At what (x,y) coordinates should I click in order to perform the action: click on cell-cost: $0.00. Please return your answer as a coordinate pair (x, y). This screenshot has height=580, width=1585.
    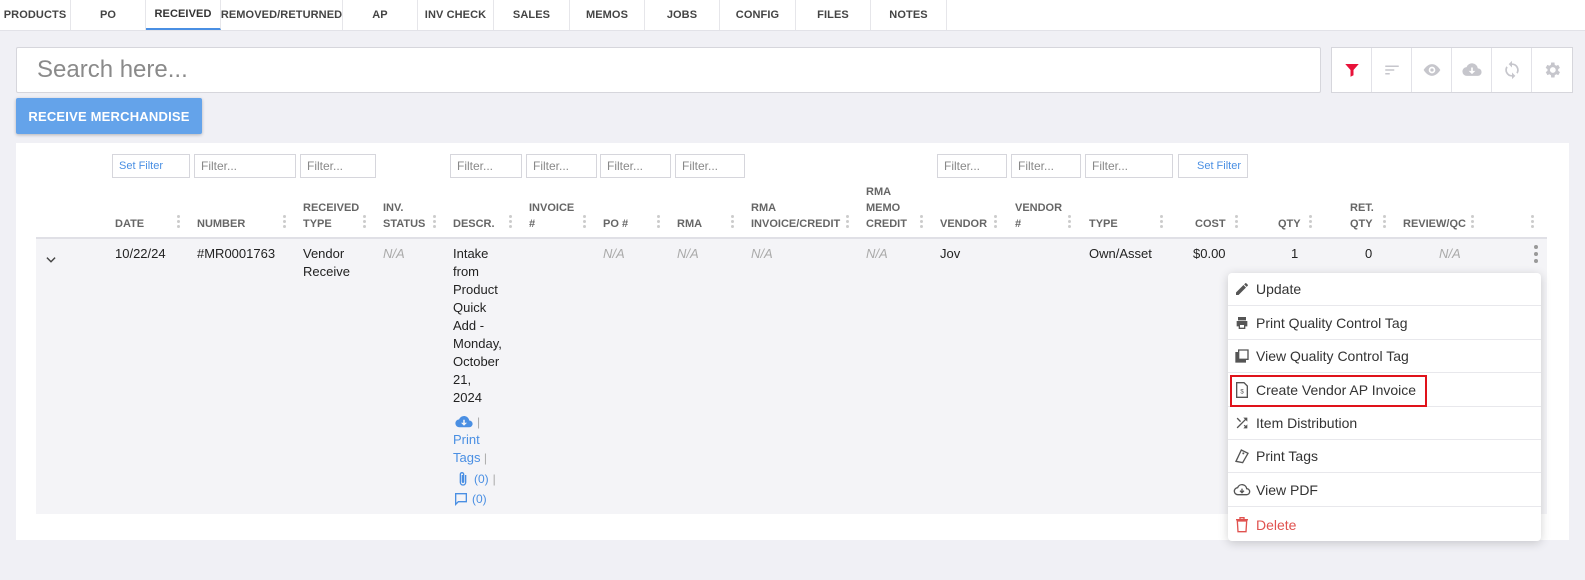
    Looking at the image, I should click on (1209, 253).